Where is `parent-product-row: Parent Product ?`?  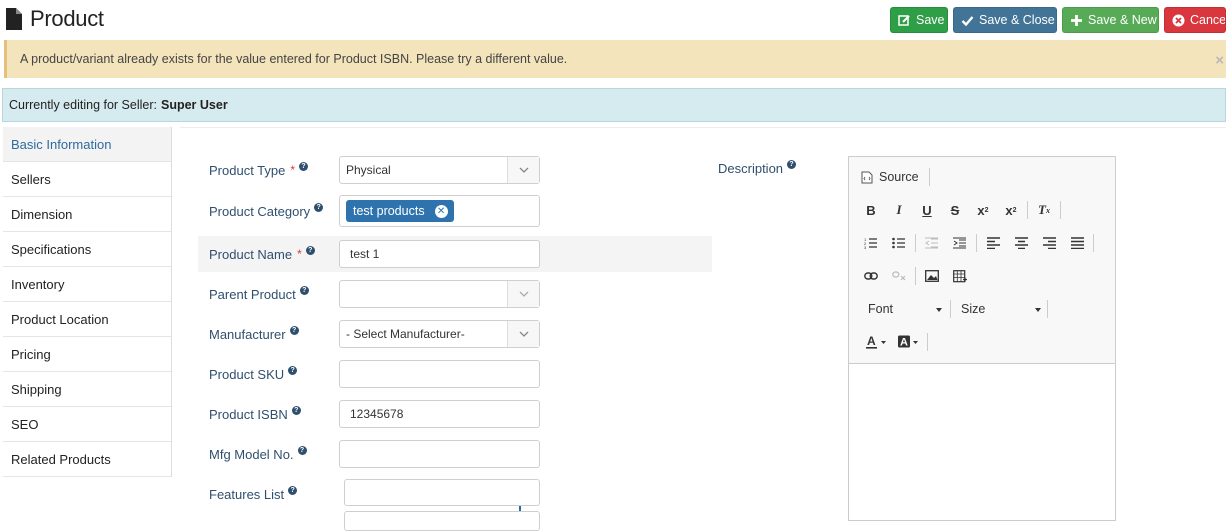 parent-product-row: Parent Product ? is located at coordinates (455, 294).